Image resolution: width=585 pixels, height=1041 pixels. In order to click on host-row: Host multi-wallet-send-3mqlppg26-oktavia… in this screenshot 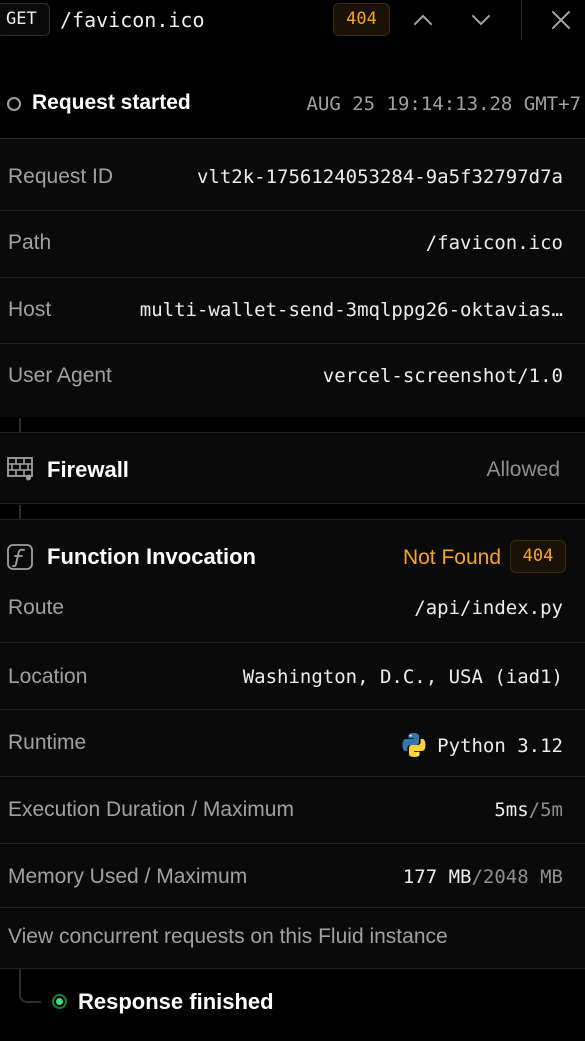, I will do `click(292, 310)`.